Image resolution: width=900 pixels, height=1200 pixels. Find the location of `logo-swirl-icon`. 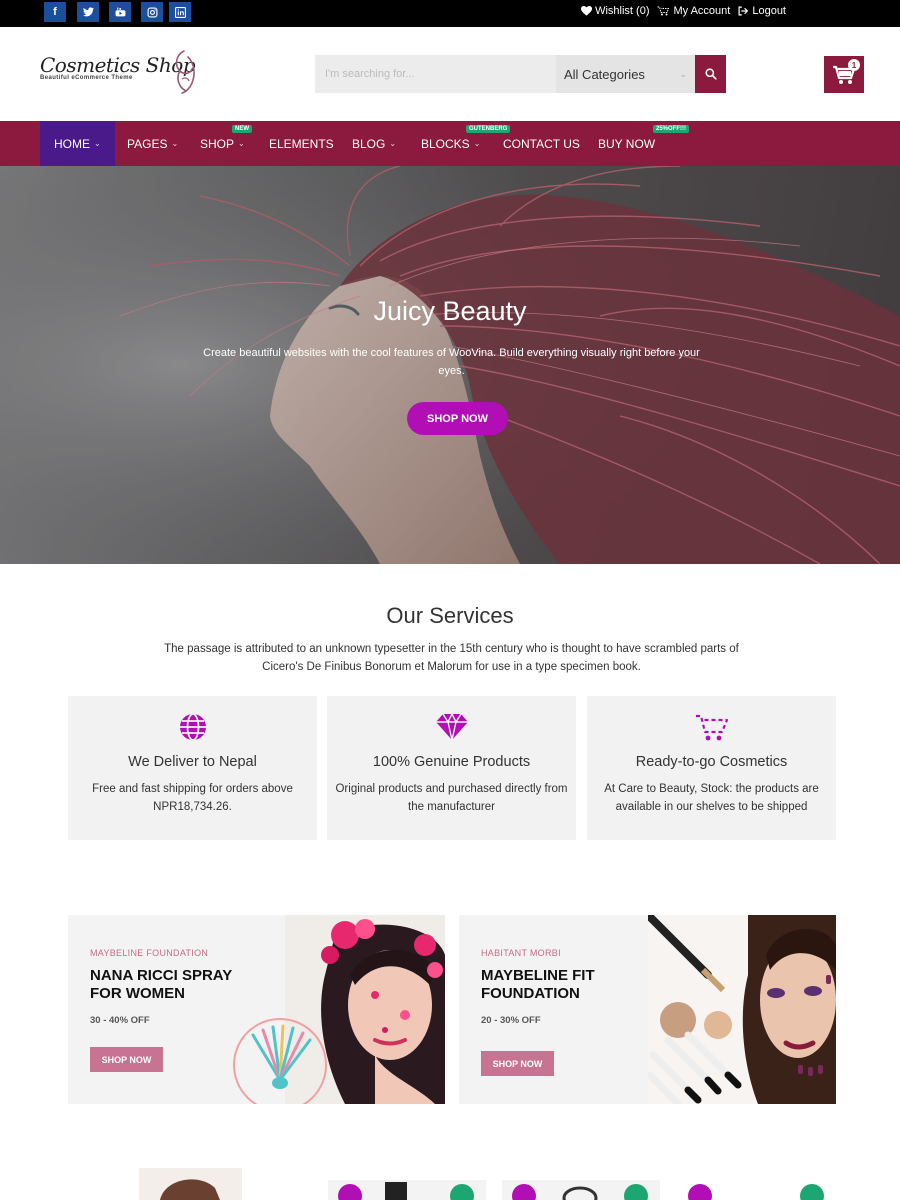

logo-swirl-icon is located at coordinates (185, 72).